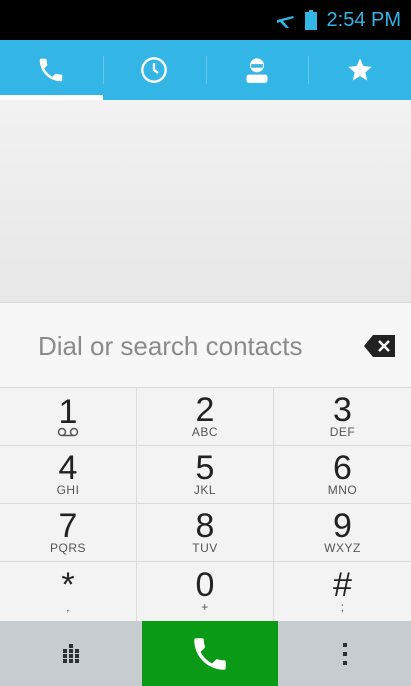 This screenshot has height=686, width=411. I want to click on key-letters: ABC, so click(205, 431).